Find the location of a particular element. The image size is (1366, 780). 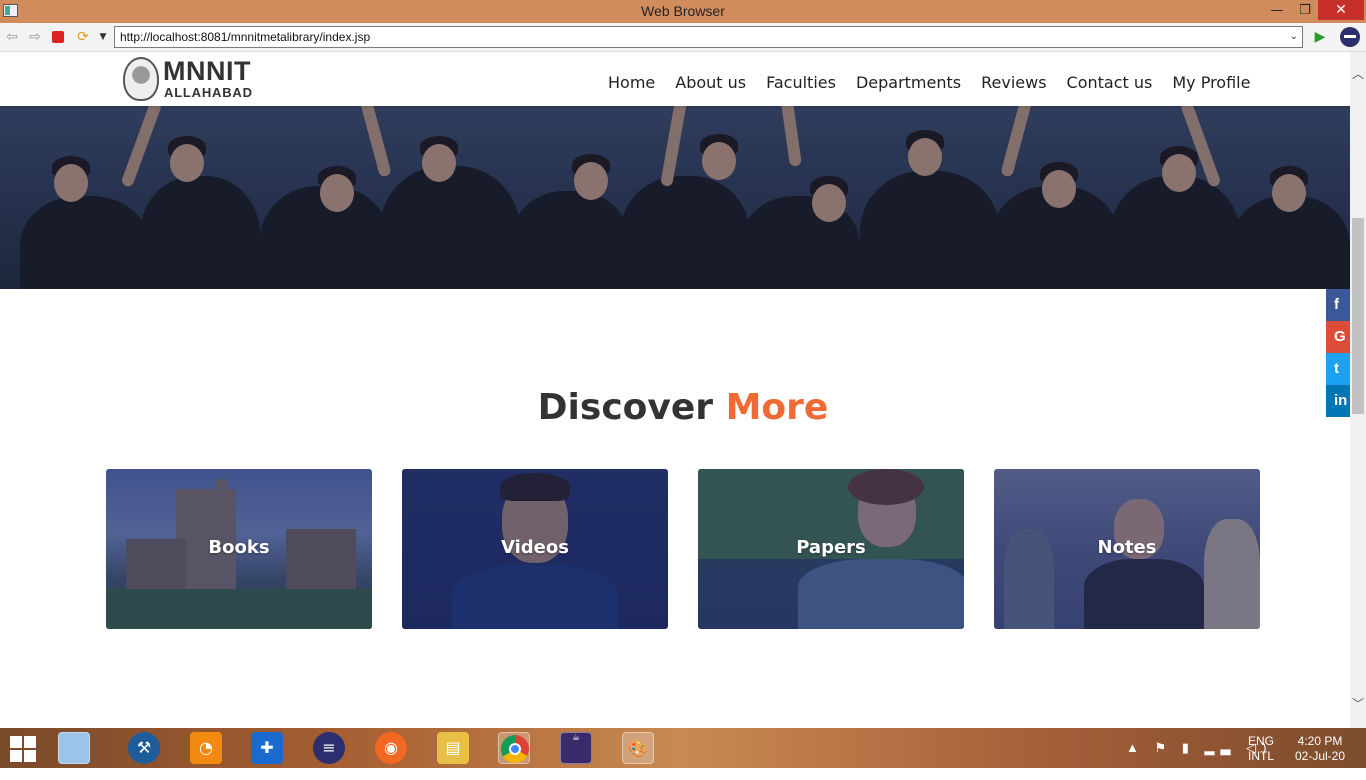

language-indicator: ENG INTL is located at coordinates (1261, 754).